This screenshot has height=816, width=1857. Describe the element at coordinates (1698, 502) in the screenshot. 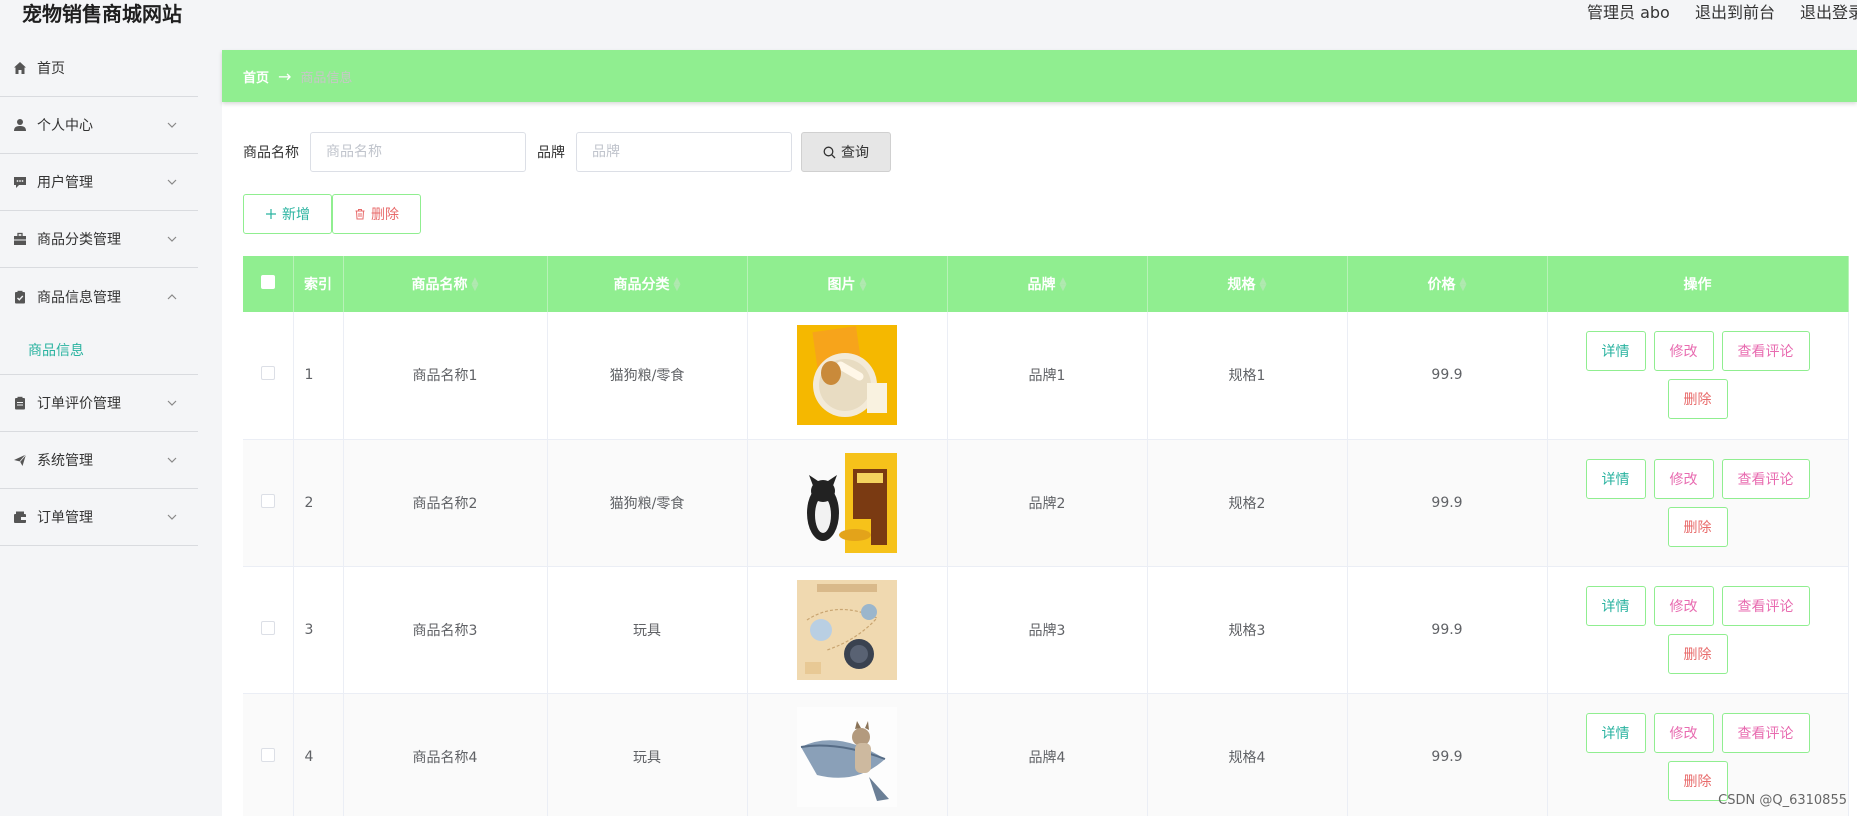

I see `row-ops-group: 详情 修改 查看评论 删除` at that location.